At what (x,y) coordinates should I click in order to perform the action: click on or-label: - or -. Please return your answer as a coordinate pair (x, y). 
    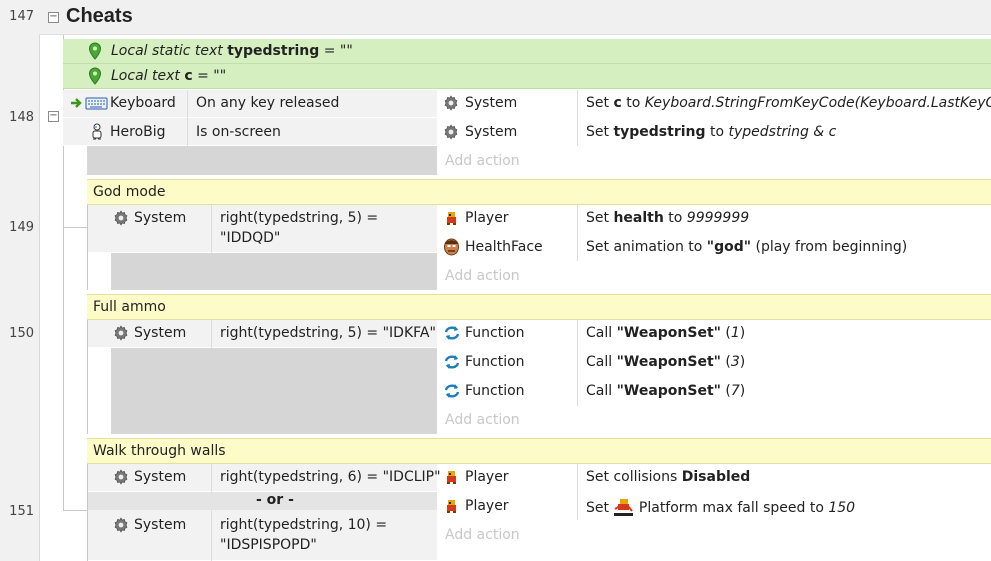
    Looking at the image, I should click on (275, 500).